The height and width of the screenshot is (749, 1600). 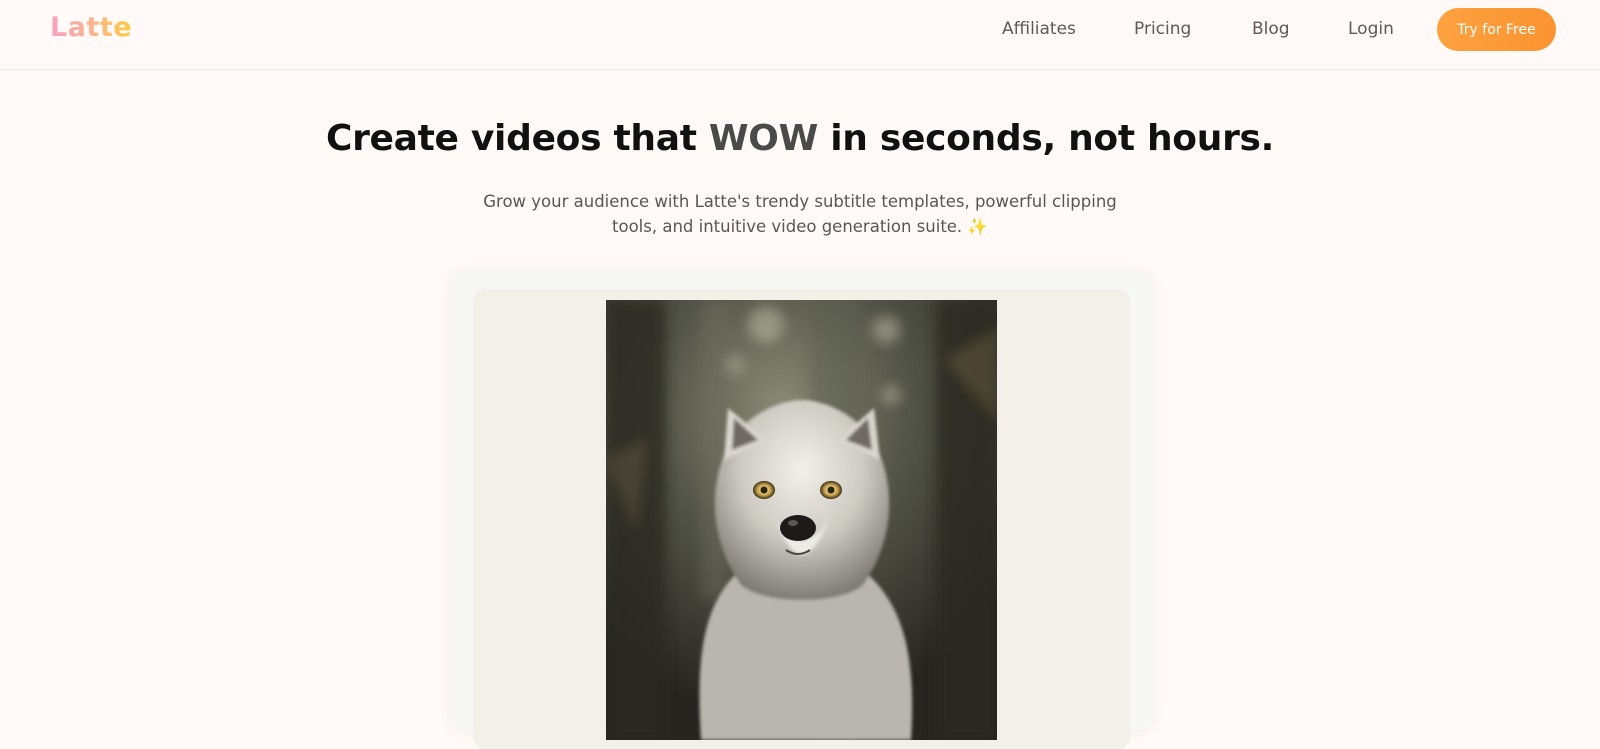 I want to click on wolf-video-thumbnail, so click(x=801, y=520).